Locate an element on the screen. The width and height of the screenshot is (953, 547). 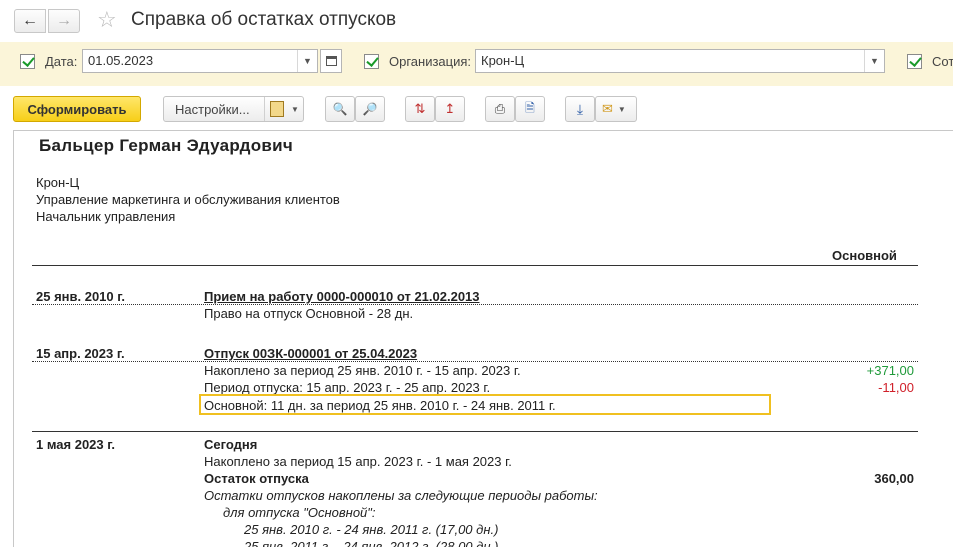
download-icon: ⤓ is located at coordinates (580, 108).